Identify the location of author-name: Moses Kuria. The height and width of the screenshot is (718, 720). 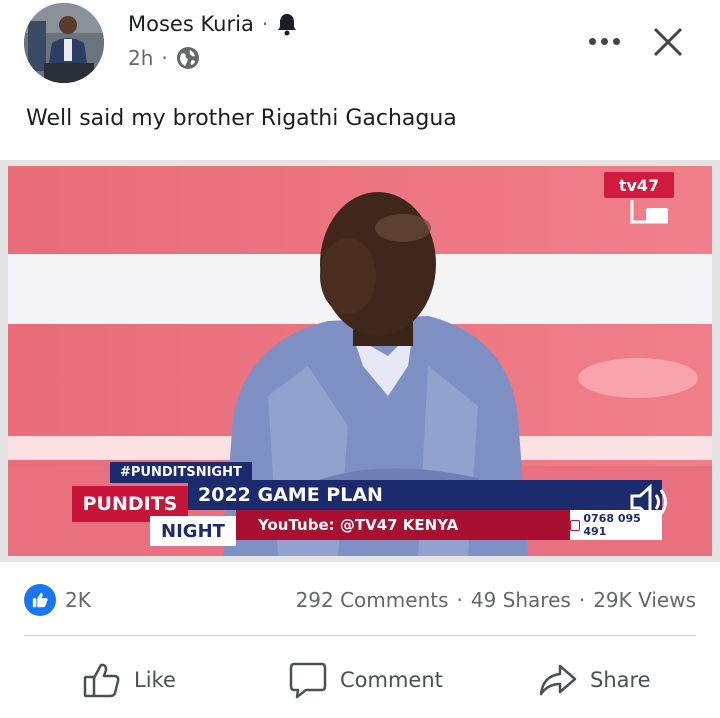
(191, 24).